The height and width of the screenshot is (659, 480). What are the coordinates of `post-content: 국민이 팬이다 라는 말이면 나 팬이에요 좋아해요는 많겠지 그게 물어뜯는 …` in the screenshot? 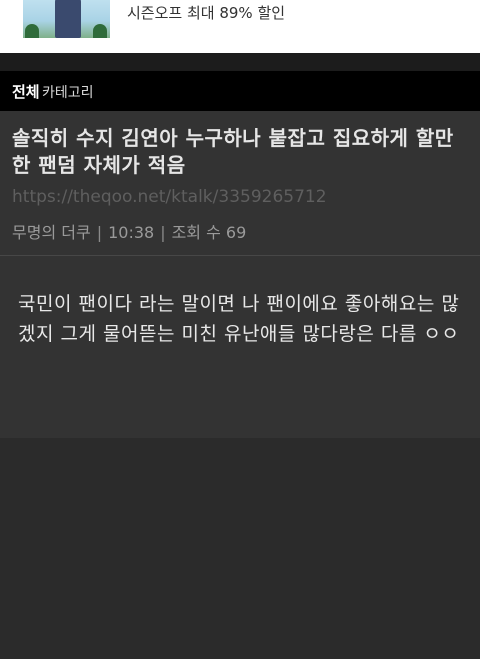 It's located at (239, 319).